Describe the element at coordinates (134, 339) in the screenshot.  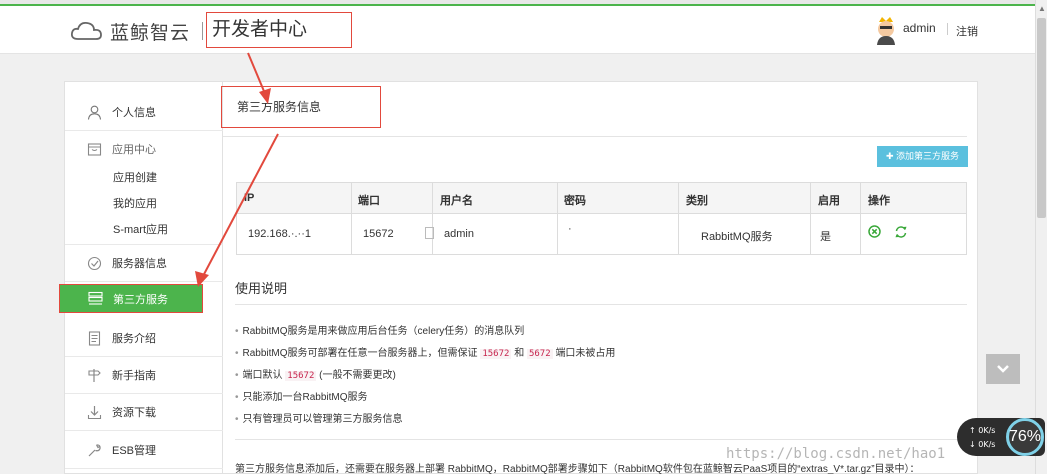
I see `sidebar-item-label: 服务介绍` at that location.